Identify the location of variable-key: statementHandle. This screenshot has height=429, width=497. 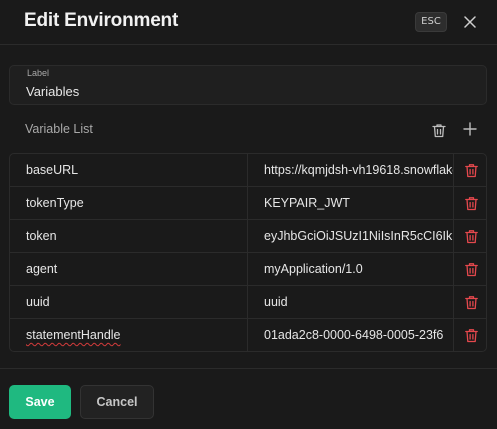
(73, 335).